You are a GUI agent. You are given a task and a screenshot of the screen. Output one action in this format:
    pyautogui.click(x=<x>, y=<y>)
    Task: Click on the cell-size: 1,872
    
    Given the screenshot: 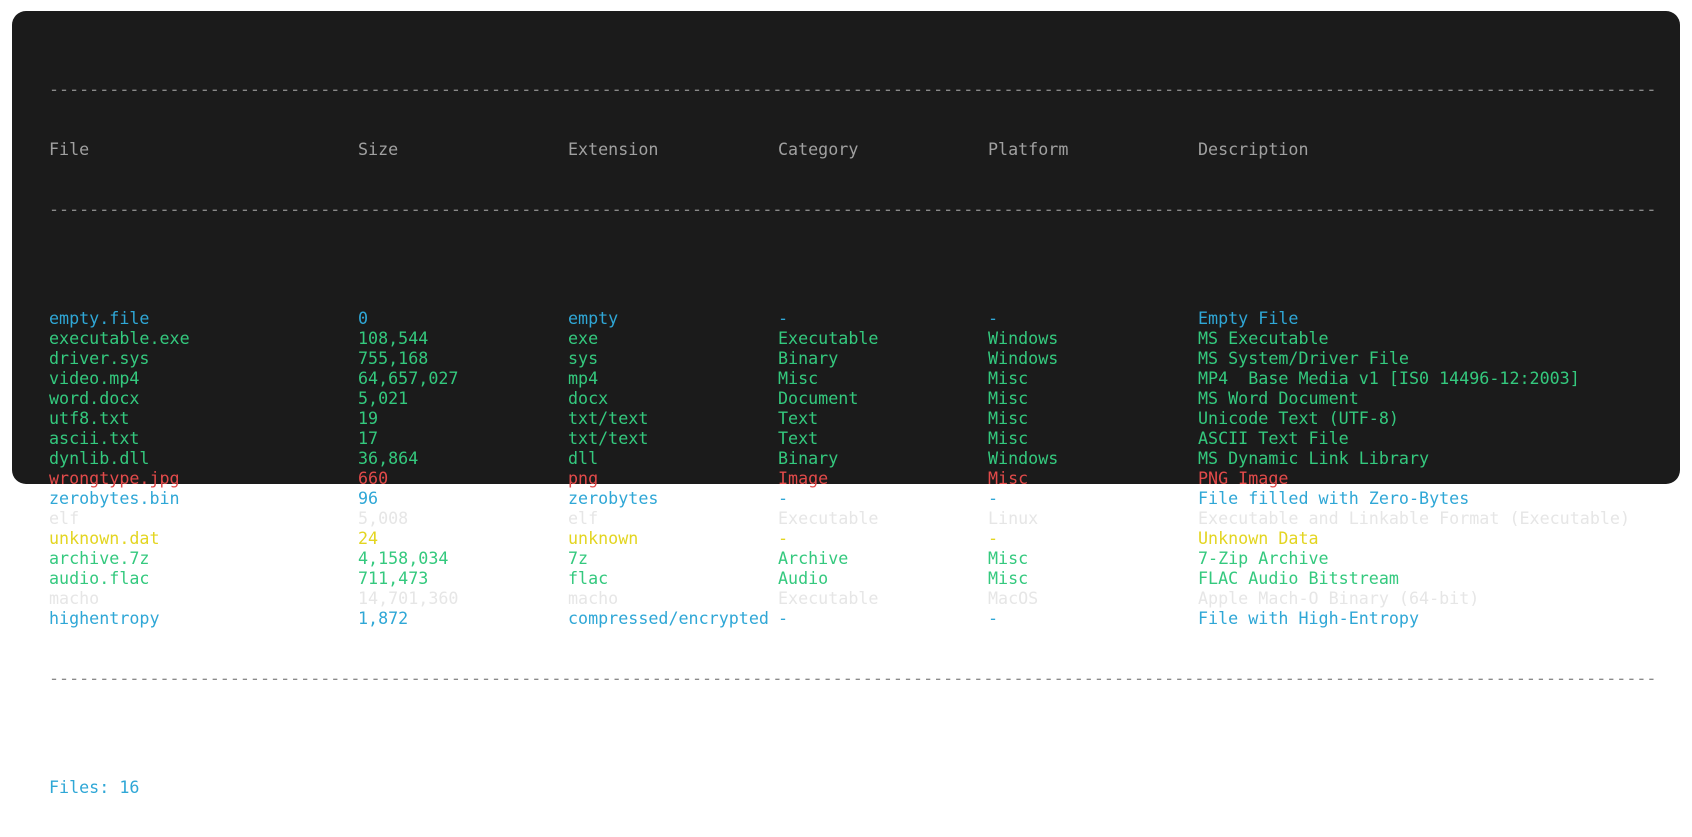 What is the action you would take?
    pyautogui.click(x=383, y=618)
    